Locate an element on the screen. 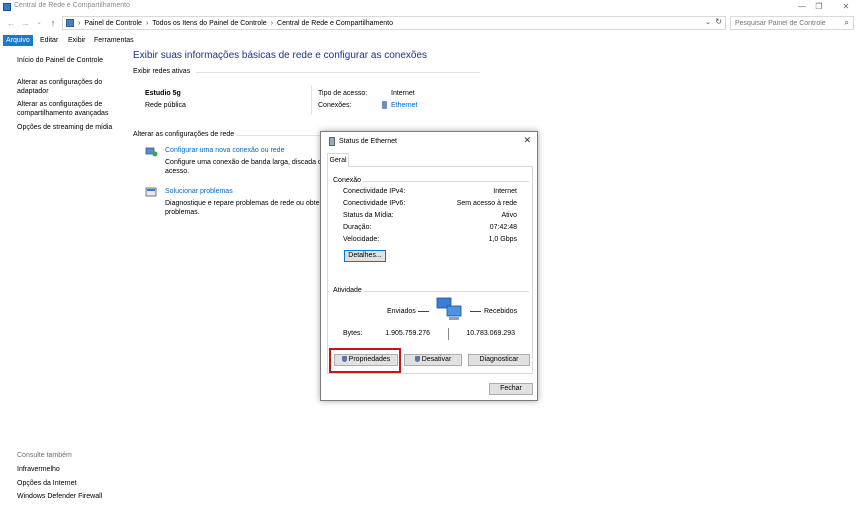 The image size is (860, 514). troubleshoot-icon is located at coordinates (151, 192).